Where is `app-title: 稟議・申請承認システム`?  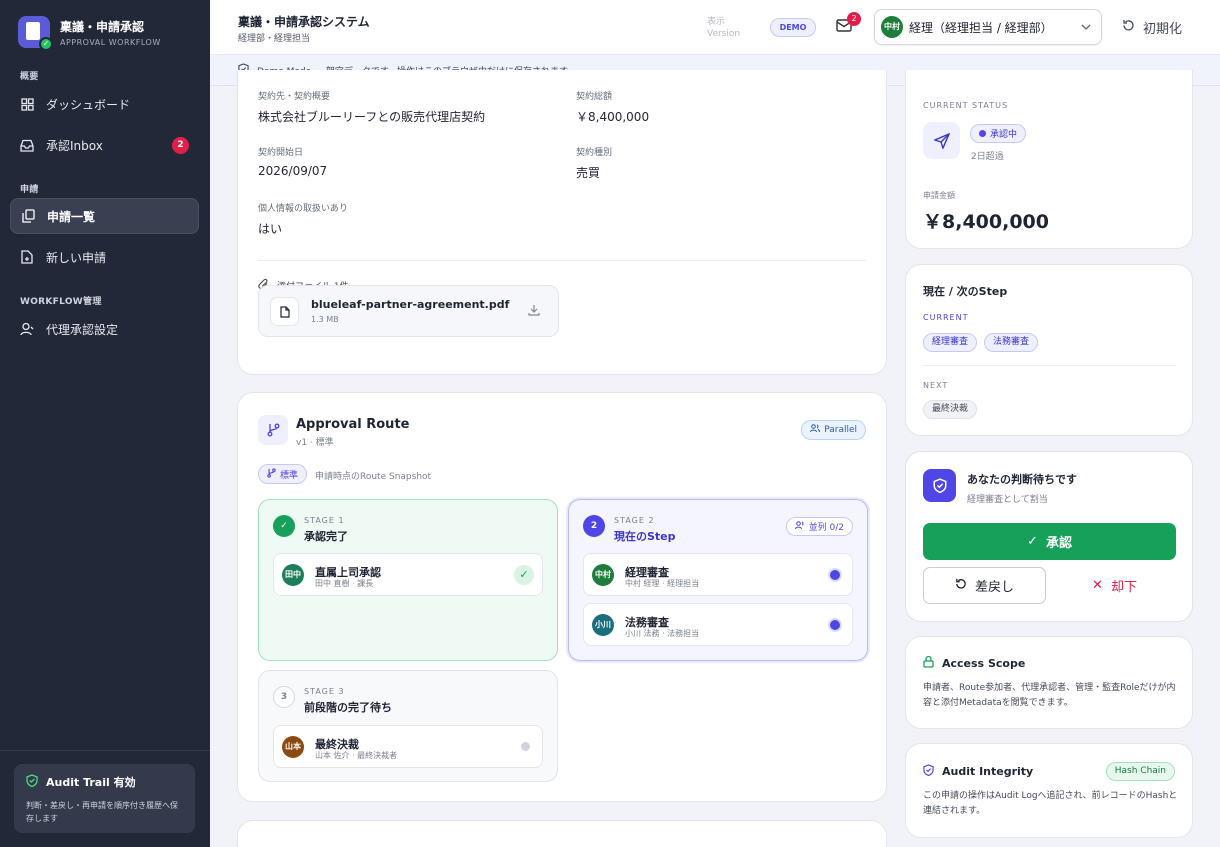 app-title: 稟議・申請承認システム is located at coordinates (304, 22).